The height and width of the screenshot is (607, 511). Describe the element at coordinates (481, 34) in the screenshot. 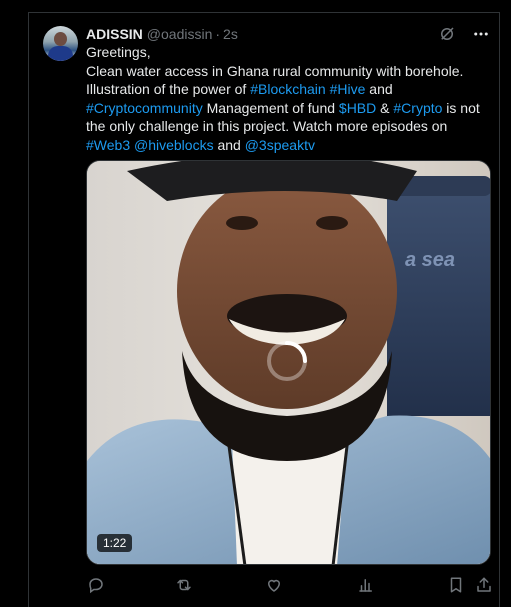

I see `more-icon` at that location.